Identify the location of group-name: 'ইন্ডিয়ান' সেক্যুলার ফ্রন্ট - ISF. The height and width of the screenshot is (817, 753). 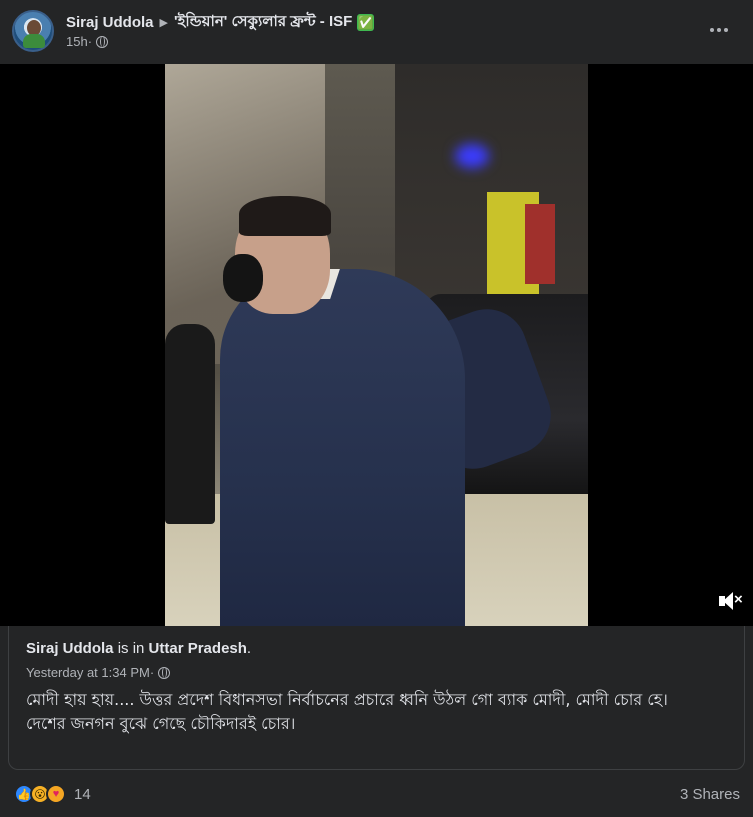
(263, 22).